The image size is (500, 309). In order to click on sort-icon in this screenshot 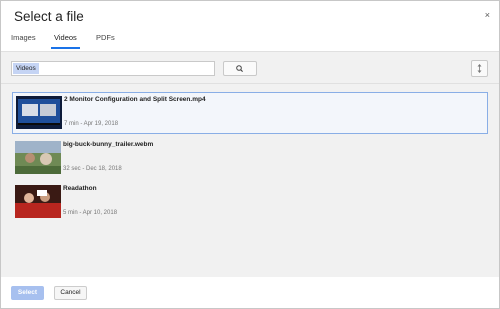, I will do `click(479, 68)`.